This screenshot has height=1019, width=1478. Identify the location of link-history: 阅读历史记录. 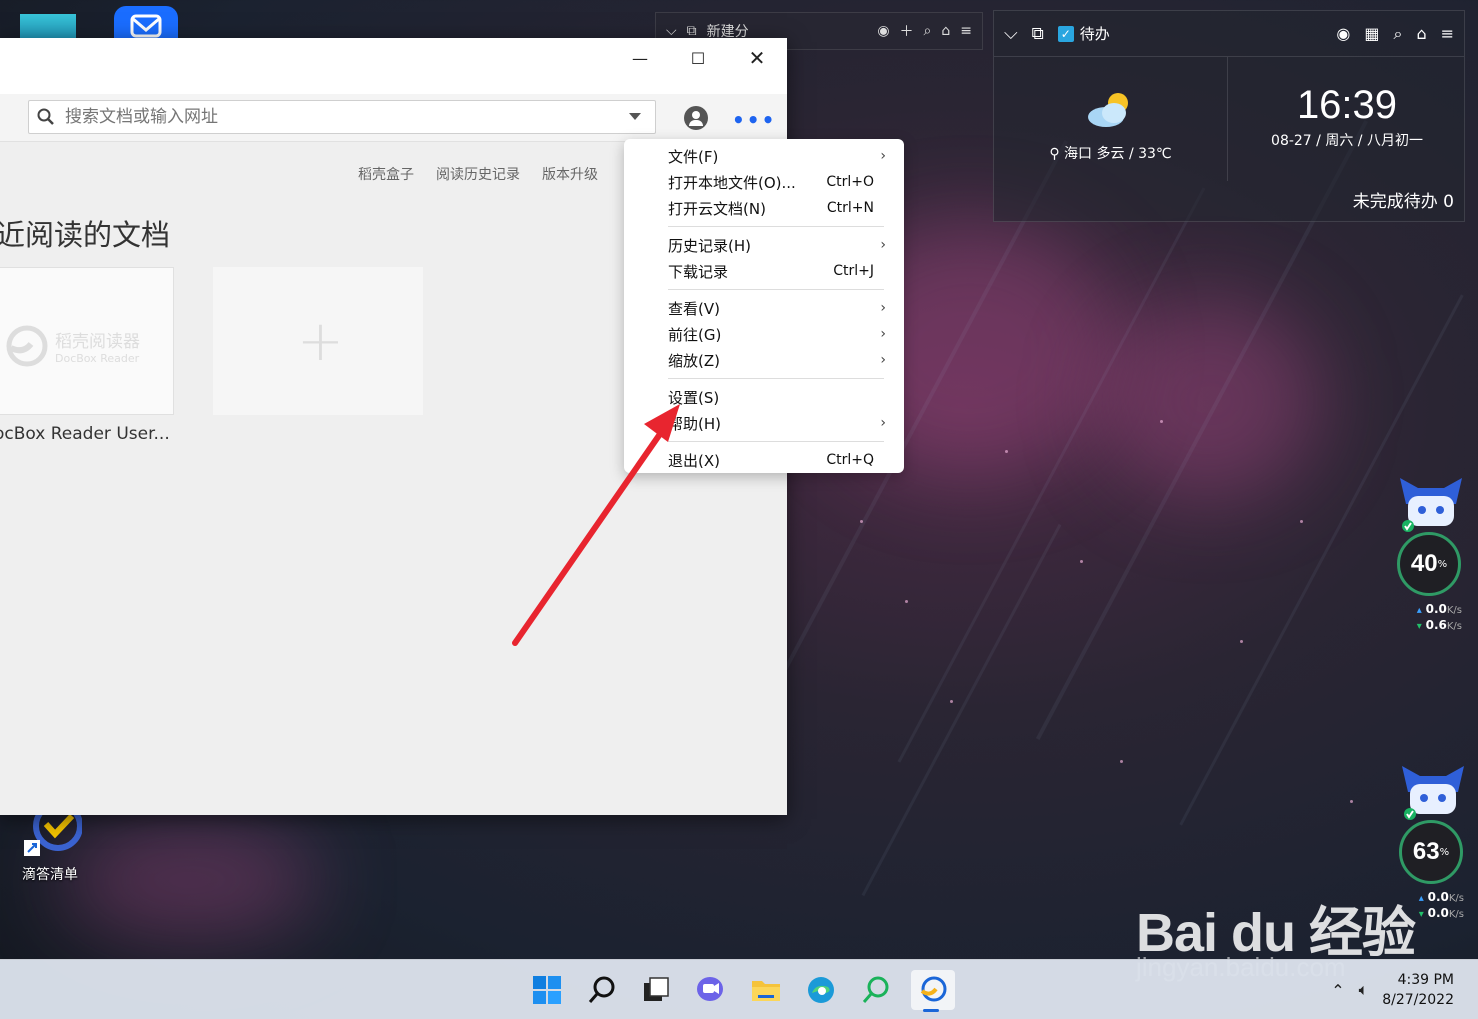
(478, 174).